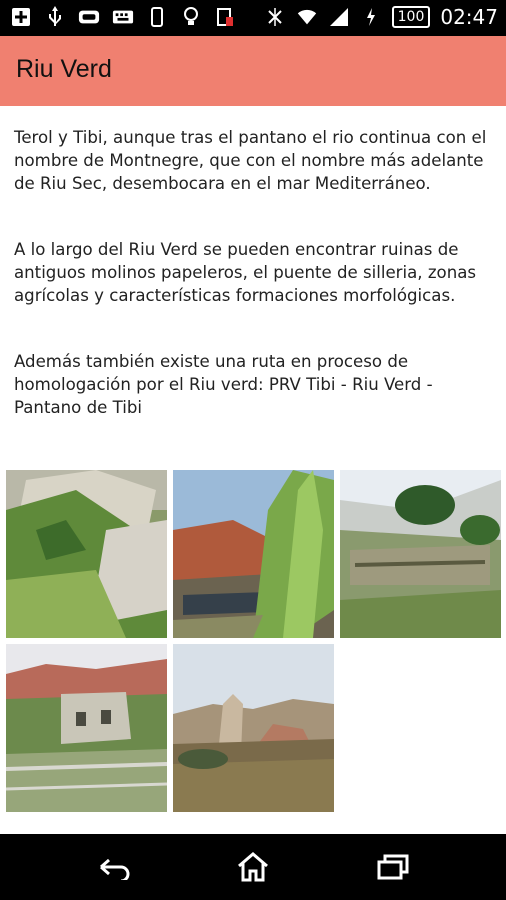 This screenshot has width=506, height=900. Describe the element at coordinates (253, 18) in the screenshot. I see `status-bar: 100 02:47` at that location.